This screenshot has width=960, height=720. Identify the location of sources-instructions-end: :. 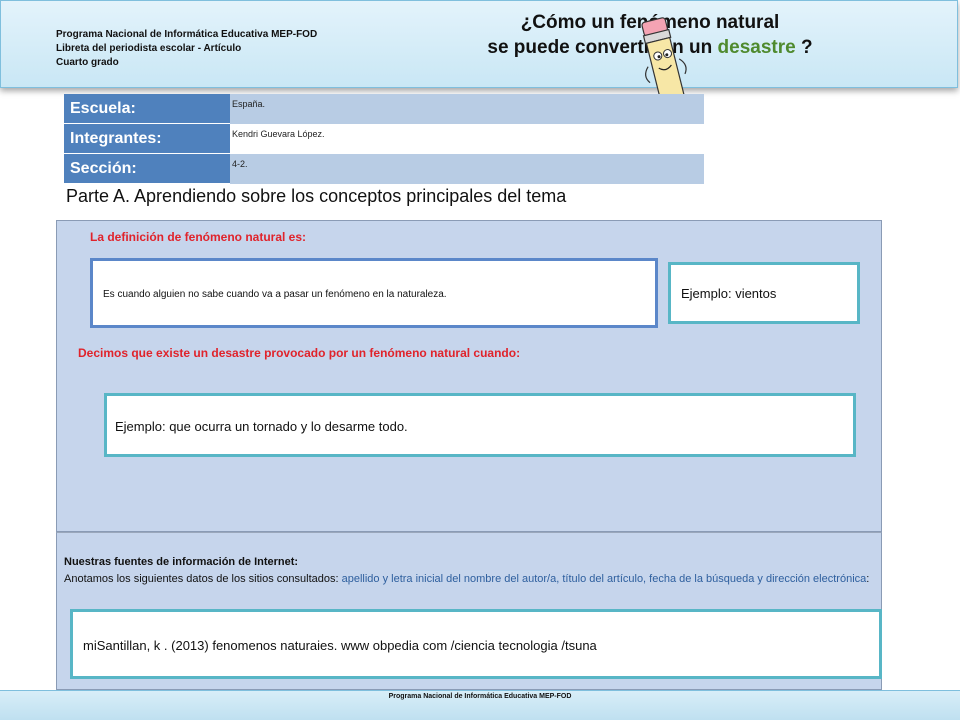
(868, 579).